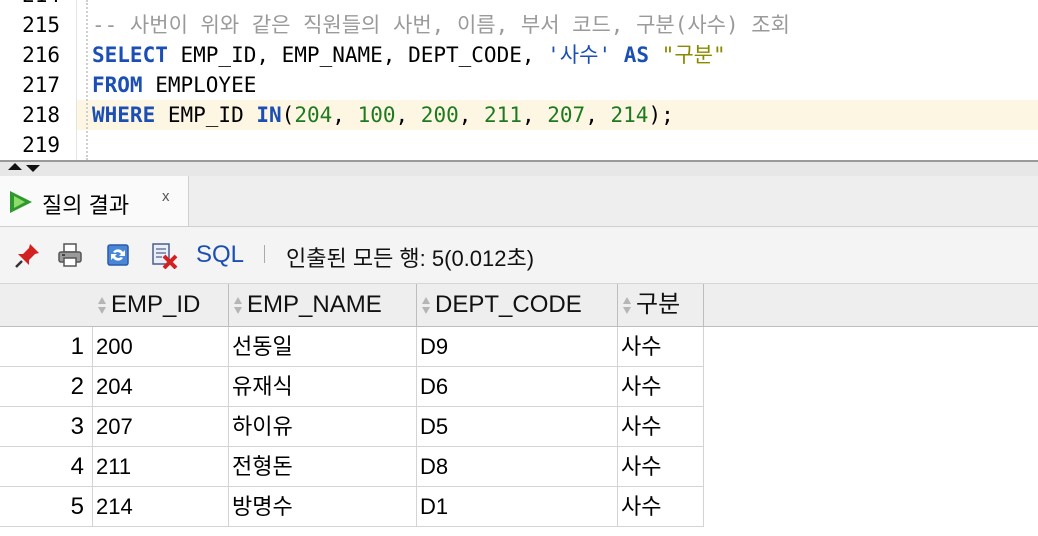 This screenshot has width=1038, height=536. What do you see at coordinates (161, 467) in the screenshot?
I see `cell-emp-id: 211` at bounding box center [161, 467].